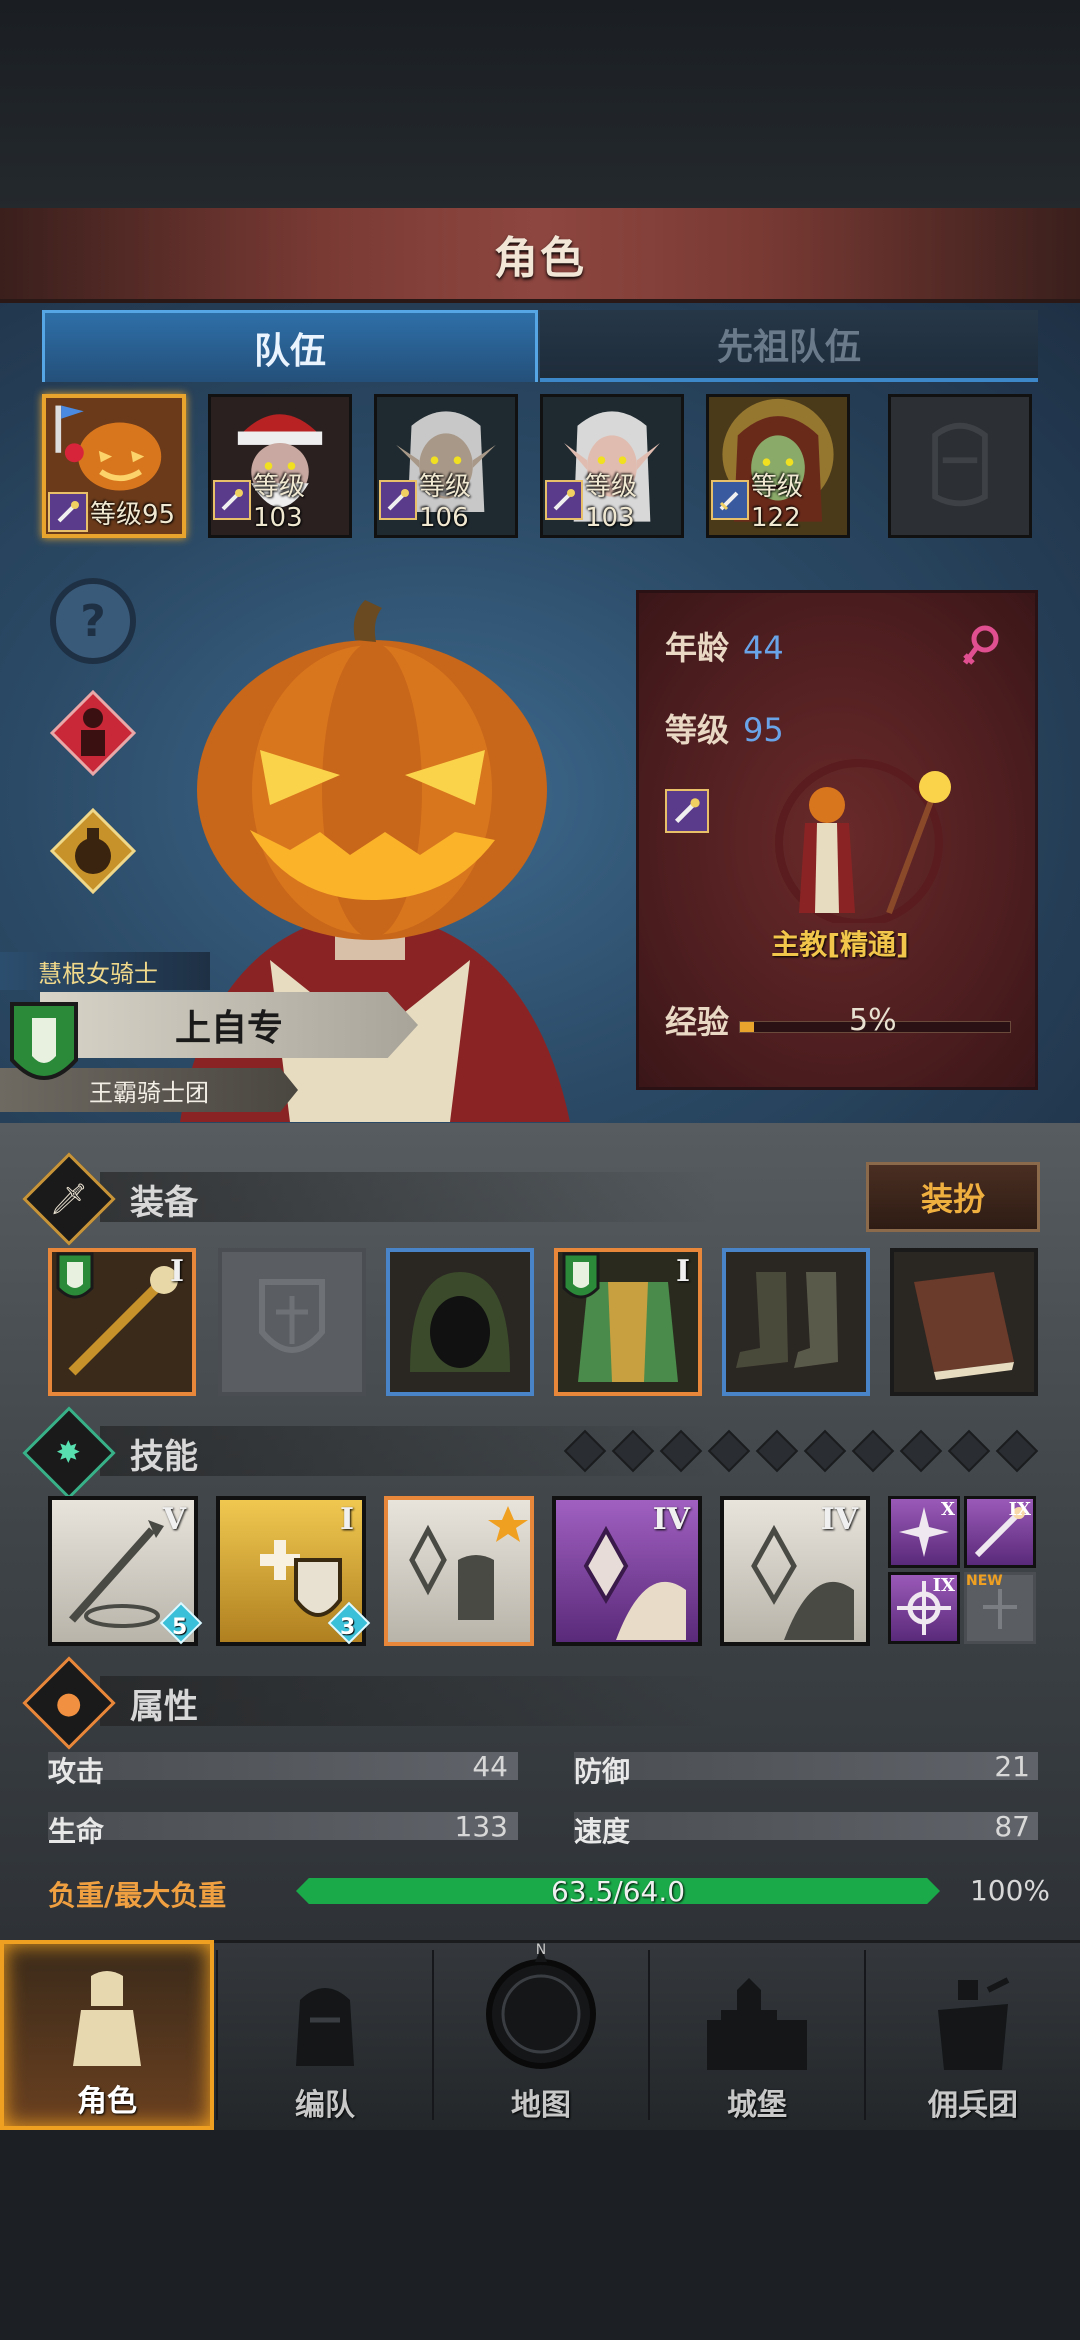 The width and height of the screenshot is (1080, 2340). What do you see at coordinates (164, 1202) in the screenshot?
I see `equipment-title: 装备` at bounding box center [164, 1202].